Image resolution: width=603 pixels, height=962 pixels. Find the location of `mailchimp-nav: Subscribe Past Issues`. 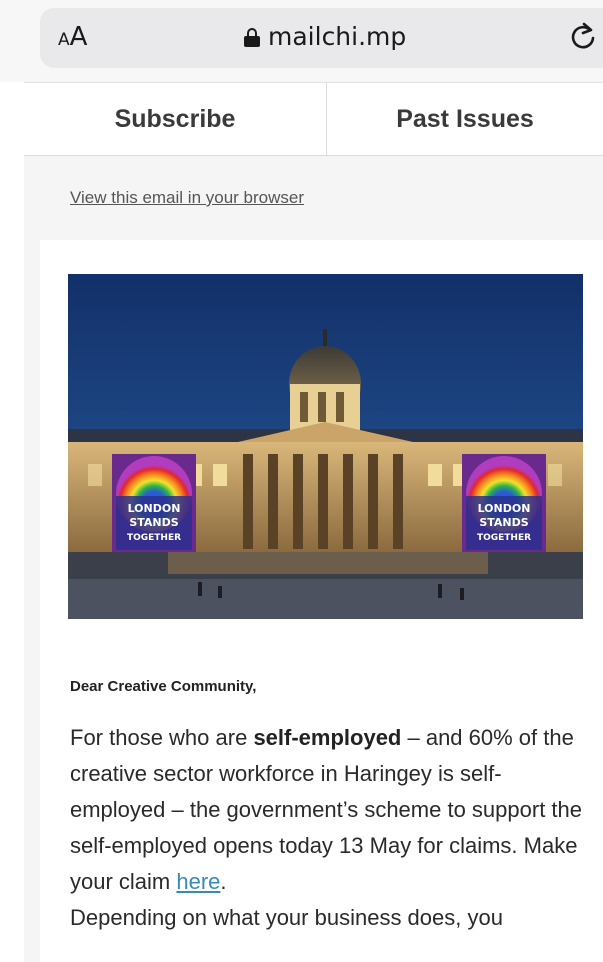

mailchimp-nav: Subscribe Past Issues is located at coordinates (313, 119).